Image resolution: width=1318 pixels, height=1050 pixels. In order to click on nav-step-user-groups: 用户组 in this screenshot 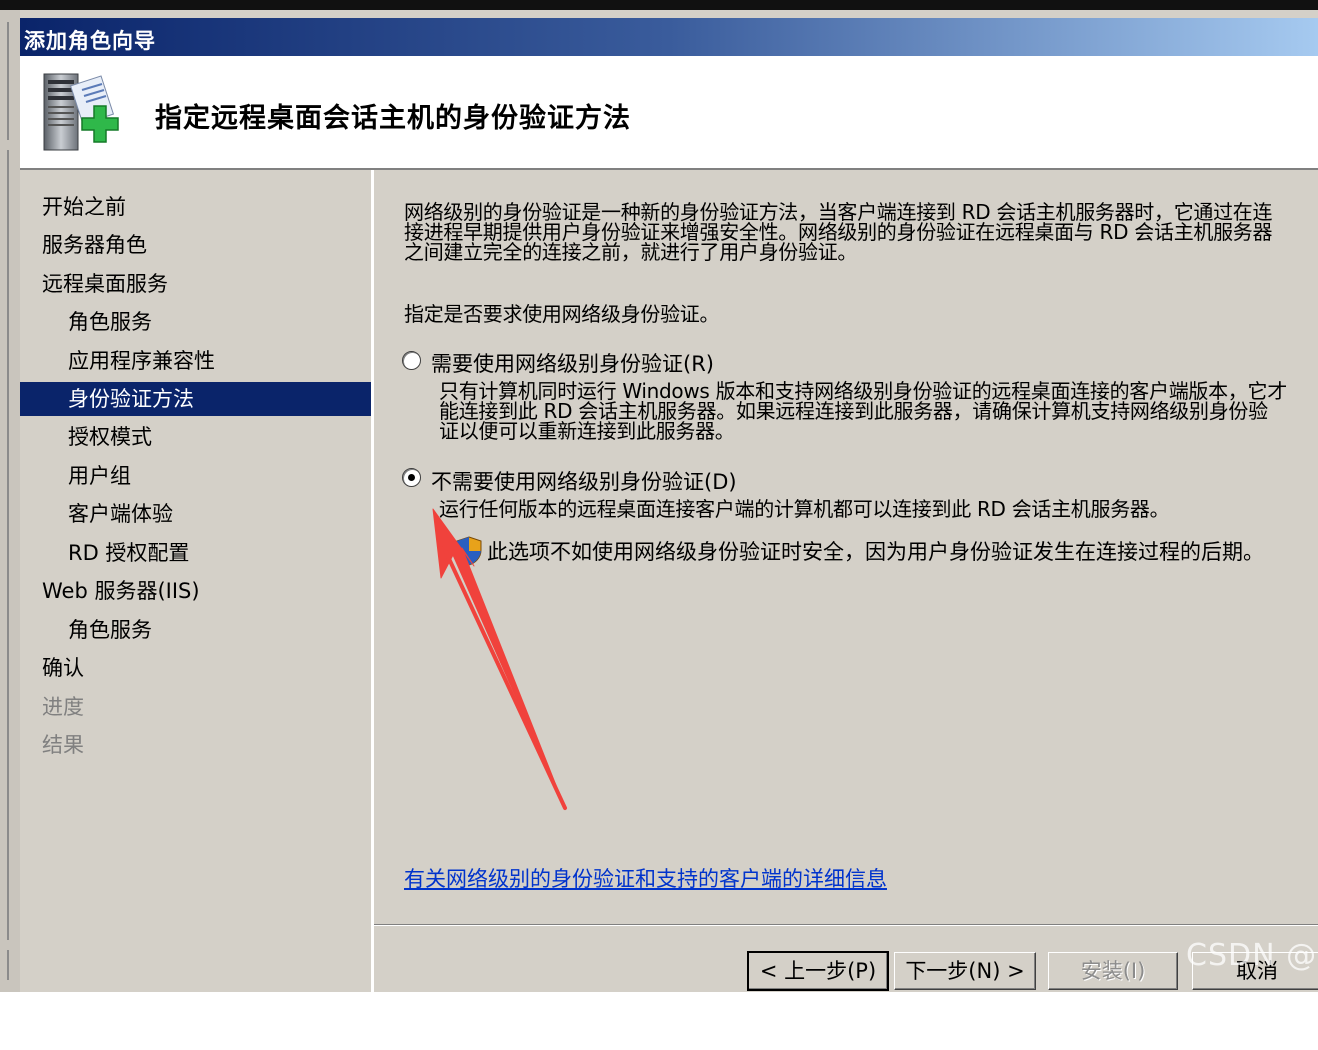, I will do `click(195, 476)`.